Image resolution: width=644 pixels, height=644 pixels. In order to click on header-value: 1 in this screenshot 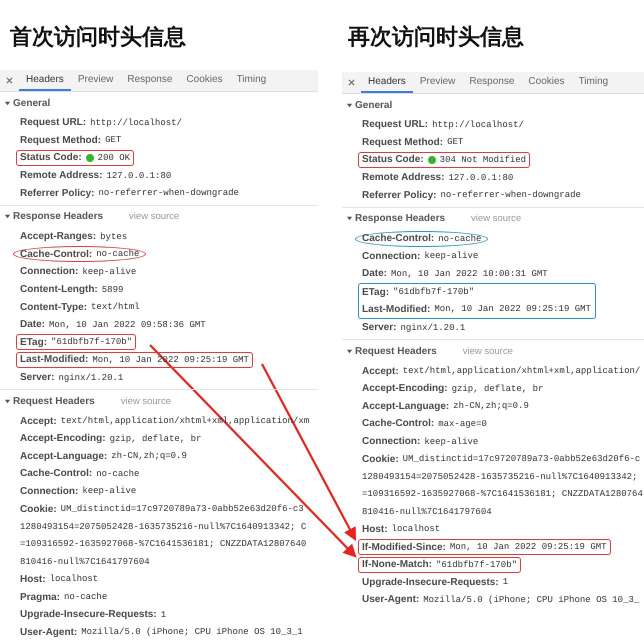, I will do `click(163, 615)`.